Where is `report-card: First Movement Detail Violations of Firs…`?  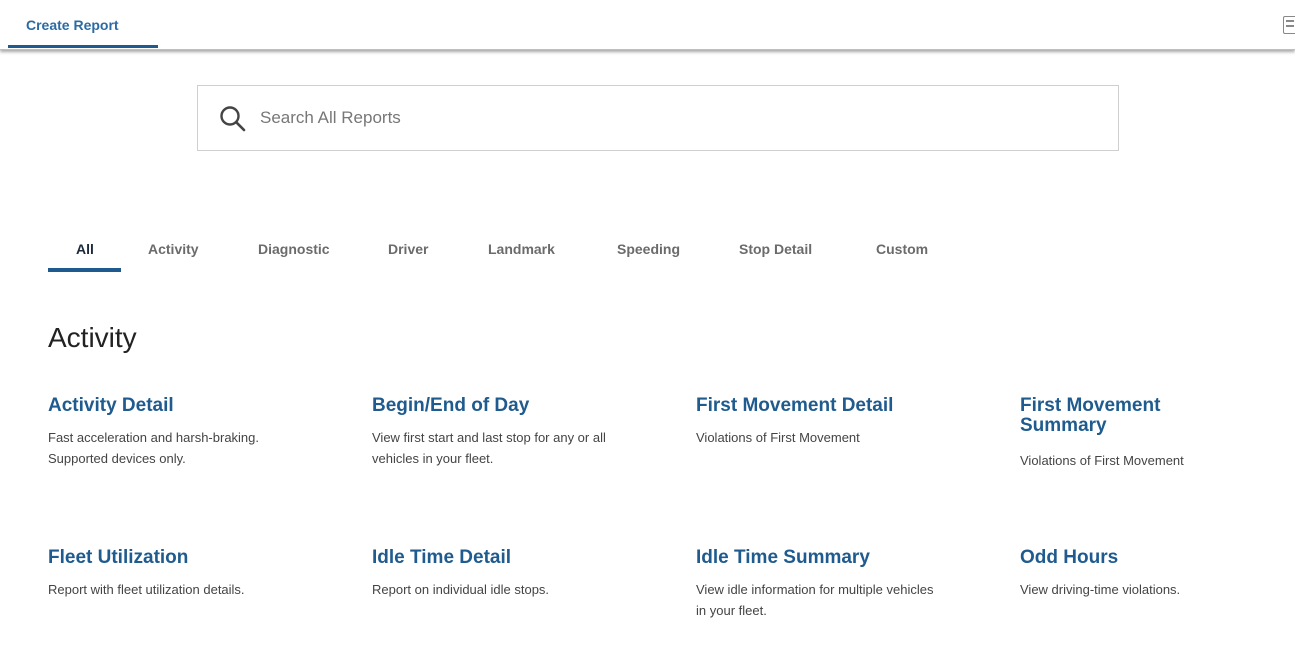
report-card: First Movement Detail Violations of Firs… is located at coordinates (831, 422).